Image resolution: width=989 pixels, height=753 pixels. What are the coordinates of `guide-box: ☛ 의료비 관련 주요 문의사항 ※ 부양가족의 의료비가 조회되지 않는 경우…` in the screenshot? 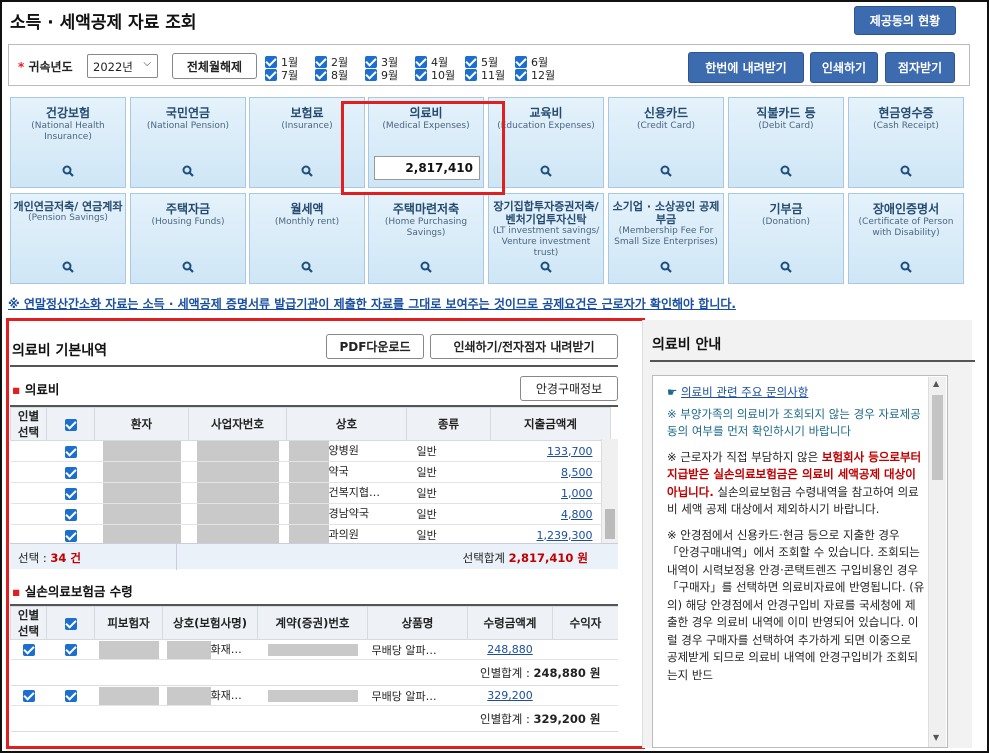 It's located at (800, 561).